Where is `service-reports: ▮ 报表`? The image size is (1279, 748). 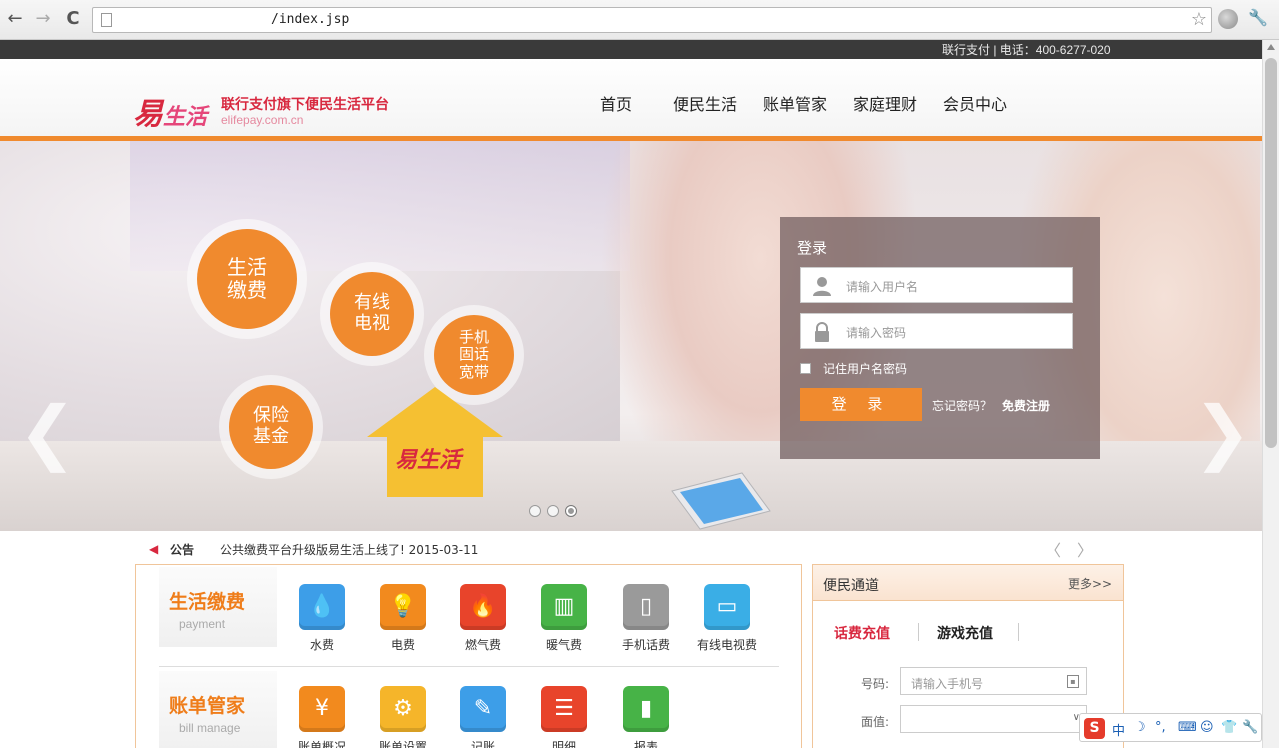
service-reports: ▮ 报表 is located at coordinates (646, 717).